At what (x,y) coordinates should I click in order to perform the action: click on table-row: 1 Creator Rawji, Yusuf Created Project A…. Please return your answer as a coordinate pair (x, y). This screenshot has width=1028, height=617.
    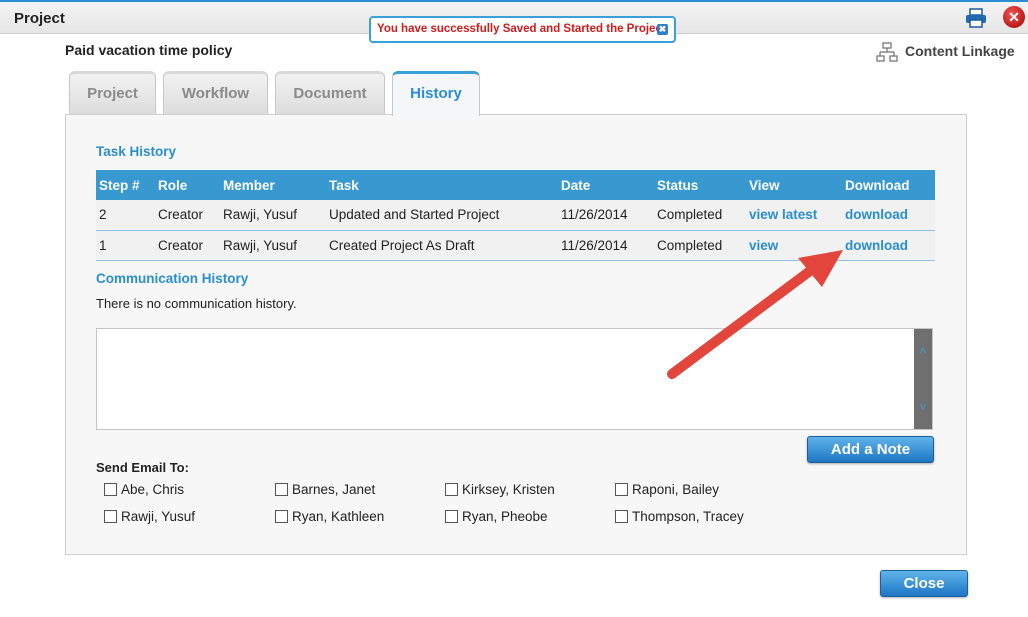
    Looking at the image, I should click on (515, 245).